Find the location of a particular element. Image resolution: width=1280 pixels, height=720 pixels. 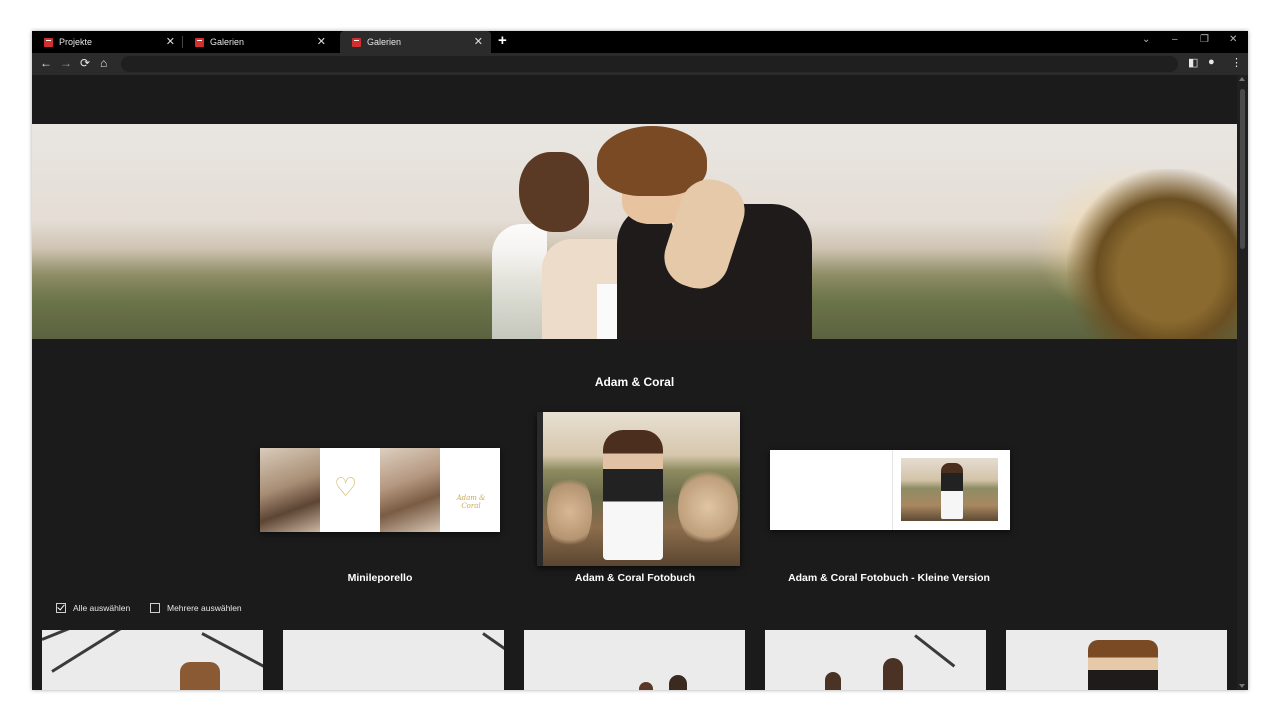

select-multiple-control: Mehrere auswählen is located at coordinates (196, 608).